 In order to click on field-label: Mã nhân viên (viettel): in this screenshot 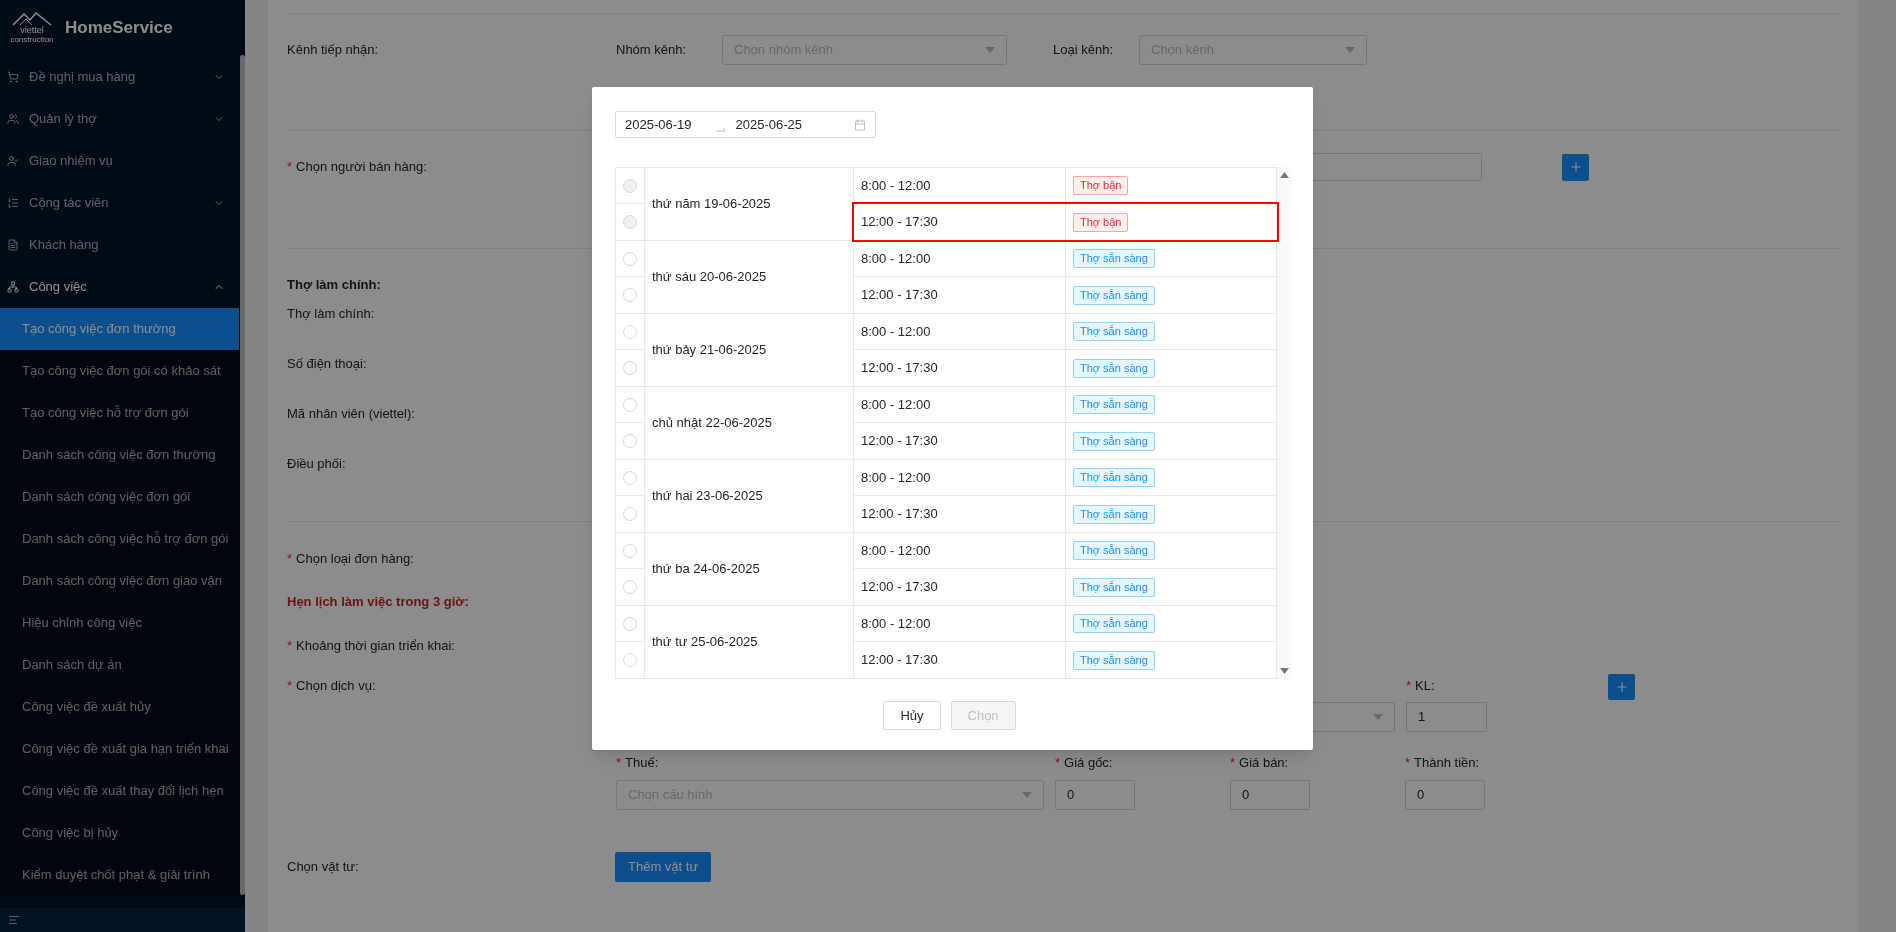, I will do `click(351, 414)`.